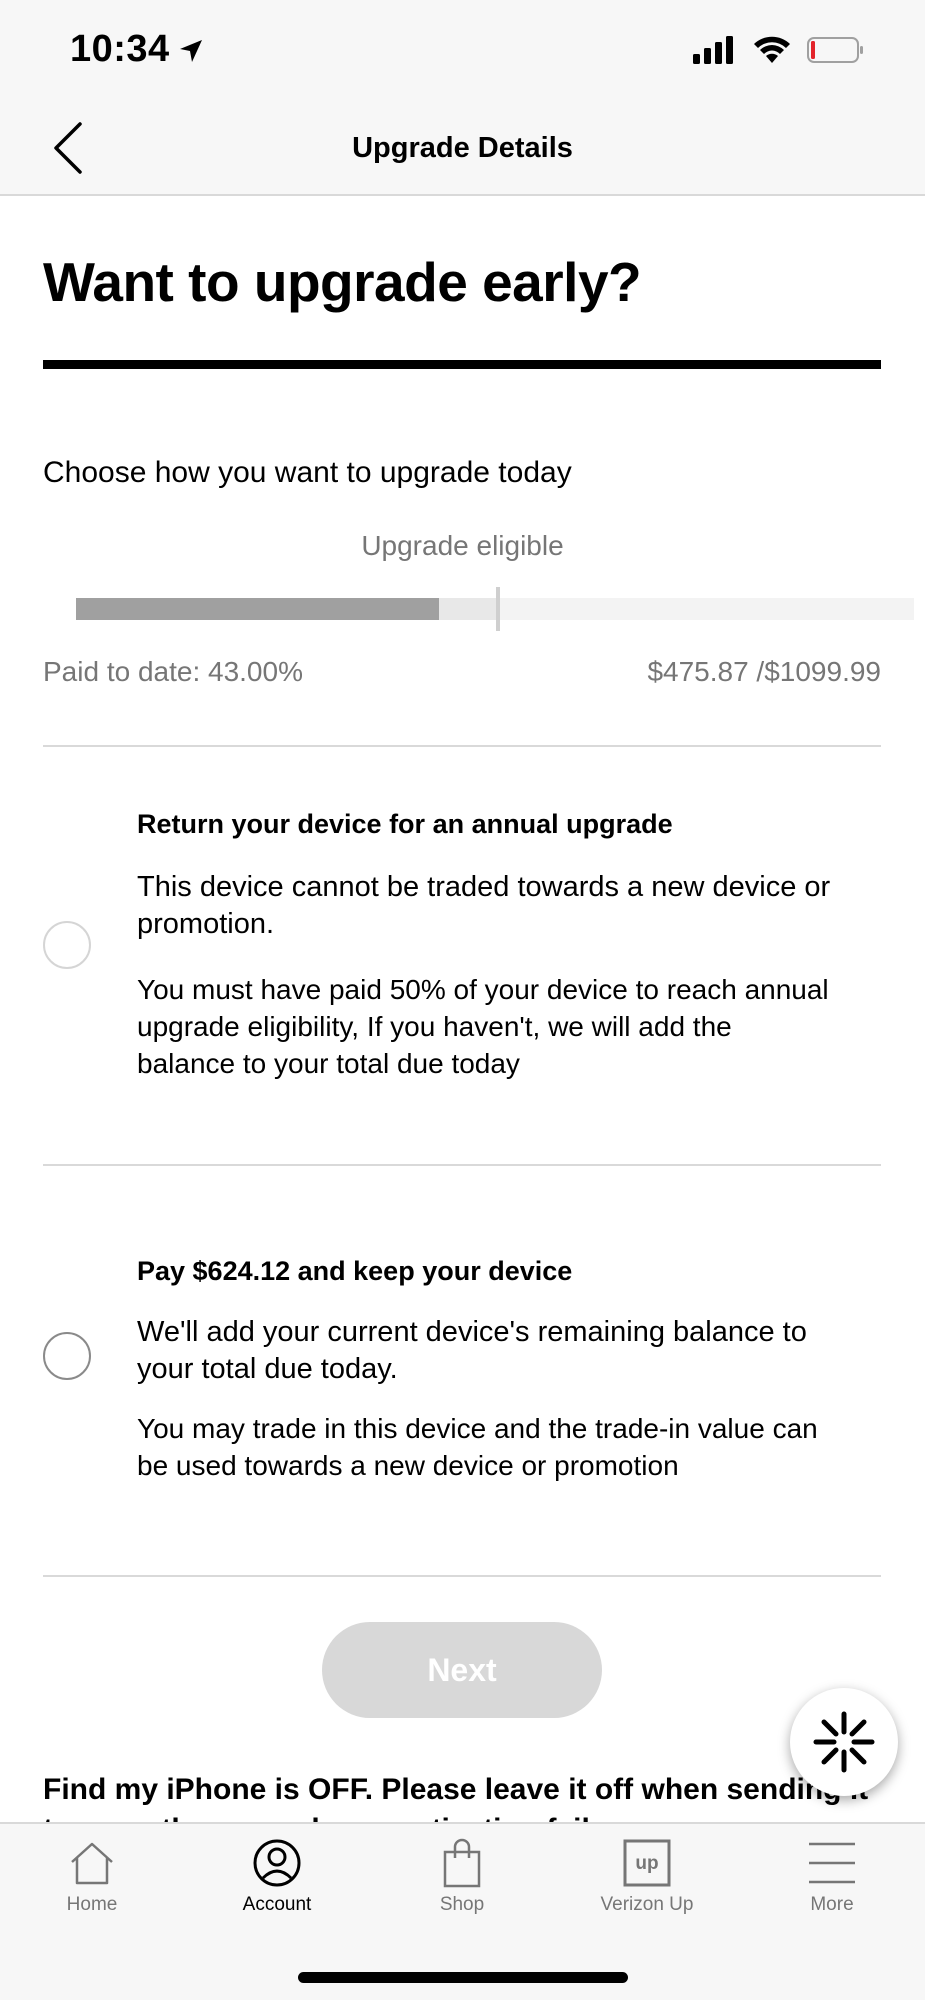 The image size is (925, 2000). I want to click on radio-annual-upgrade, so click(67, 945).